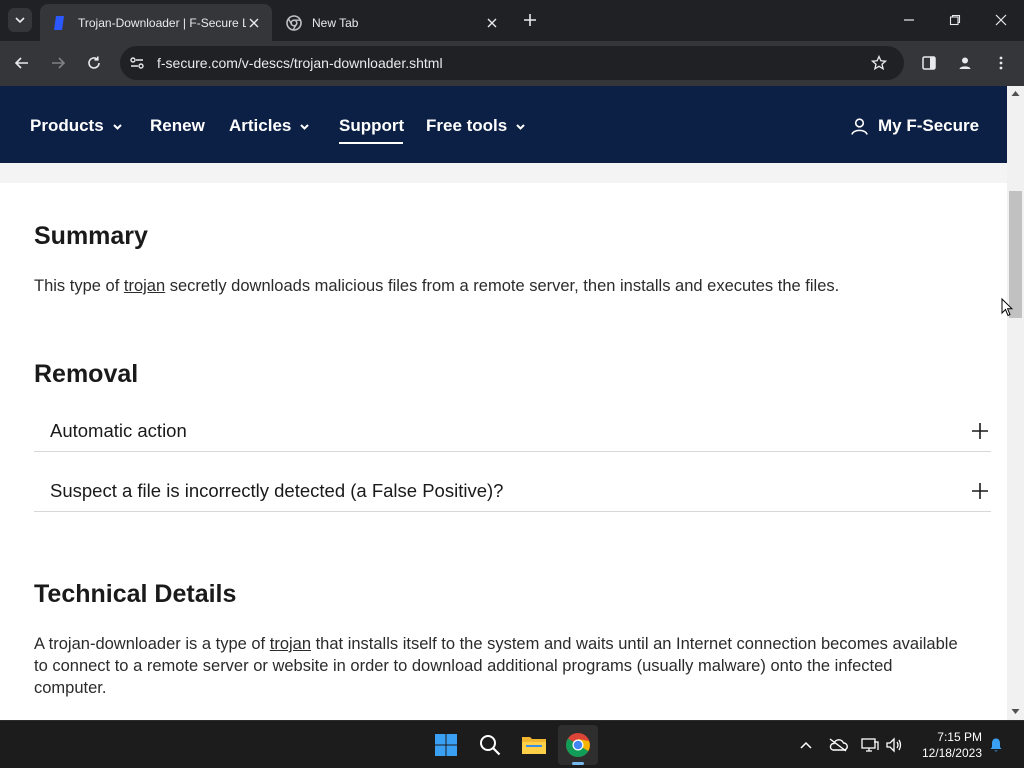  Describe the element at coordinates (79, 286) in the screenshot. I see `summary-text-part: This type of` at that location.